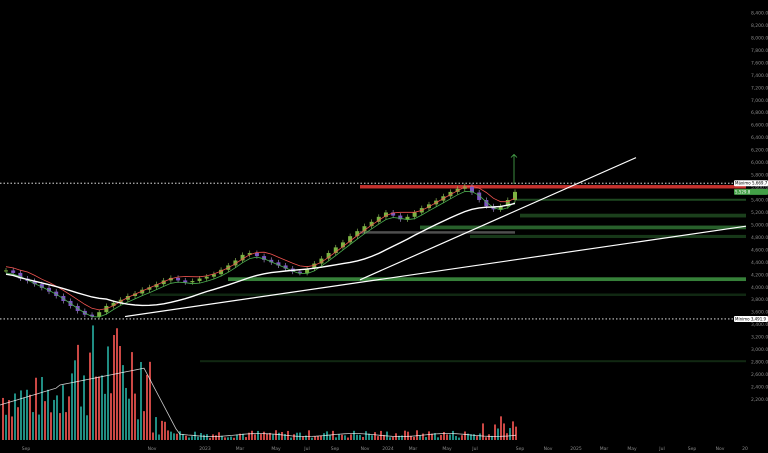 The height and width of the screenshot is (453, 768). What do you see at coordinates (759, 313) in the screenshot?
I see `y-tick-label: 3,600.0` at bounding box center [759, 313].